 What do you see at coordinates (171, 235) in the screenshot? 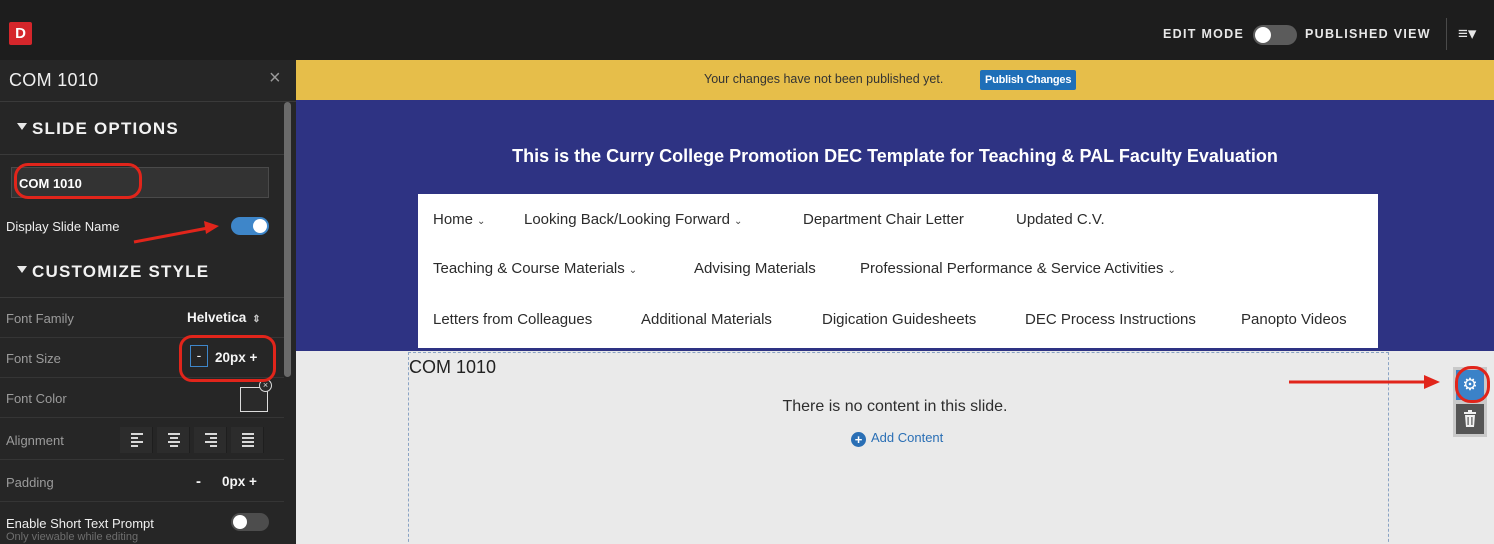
I see `annotation-arrow-line` at bounding box center [171, 235].